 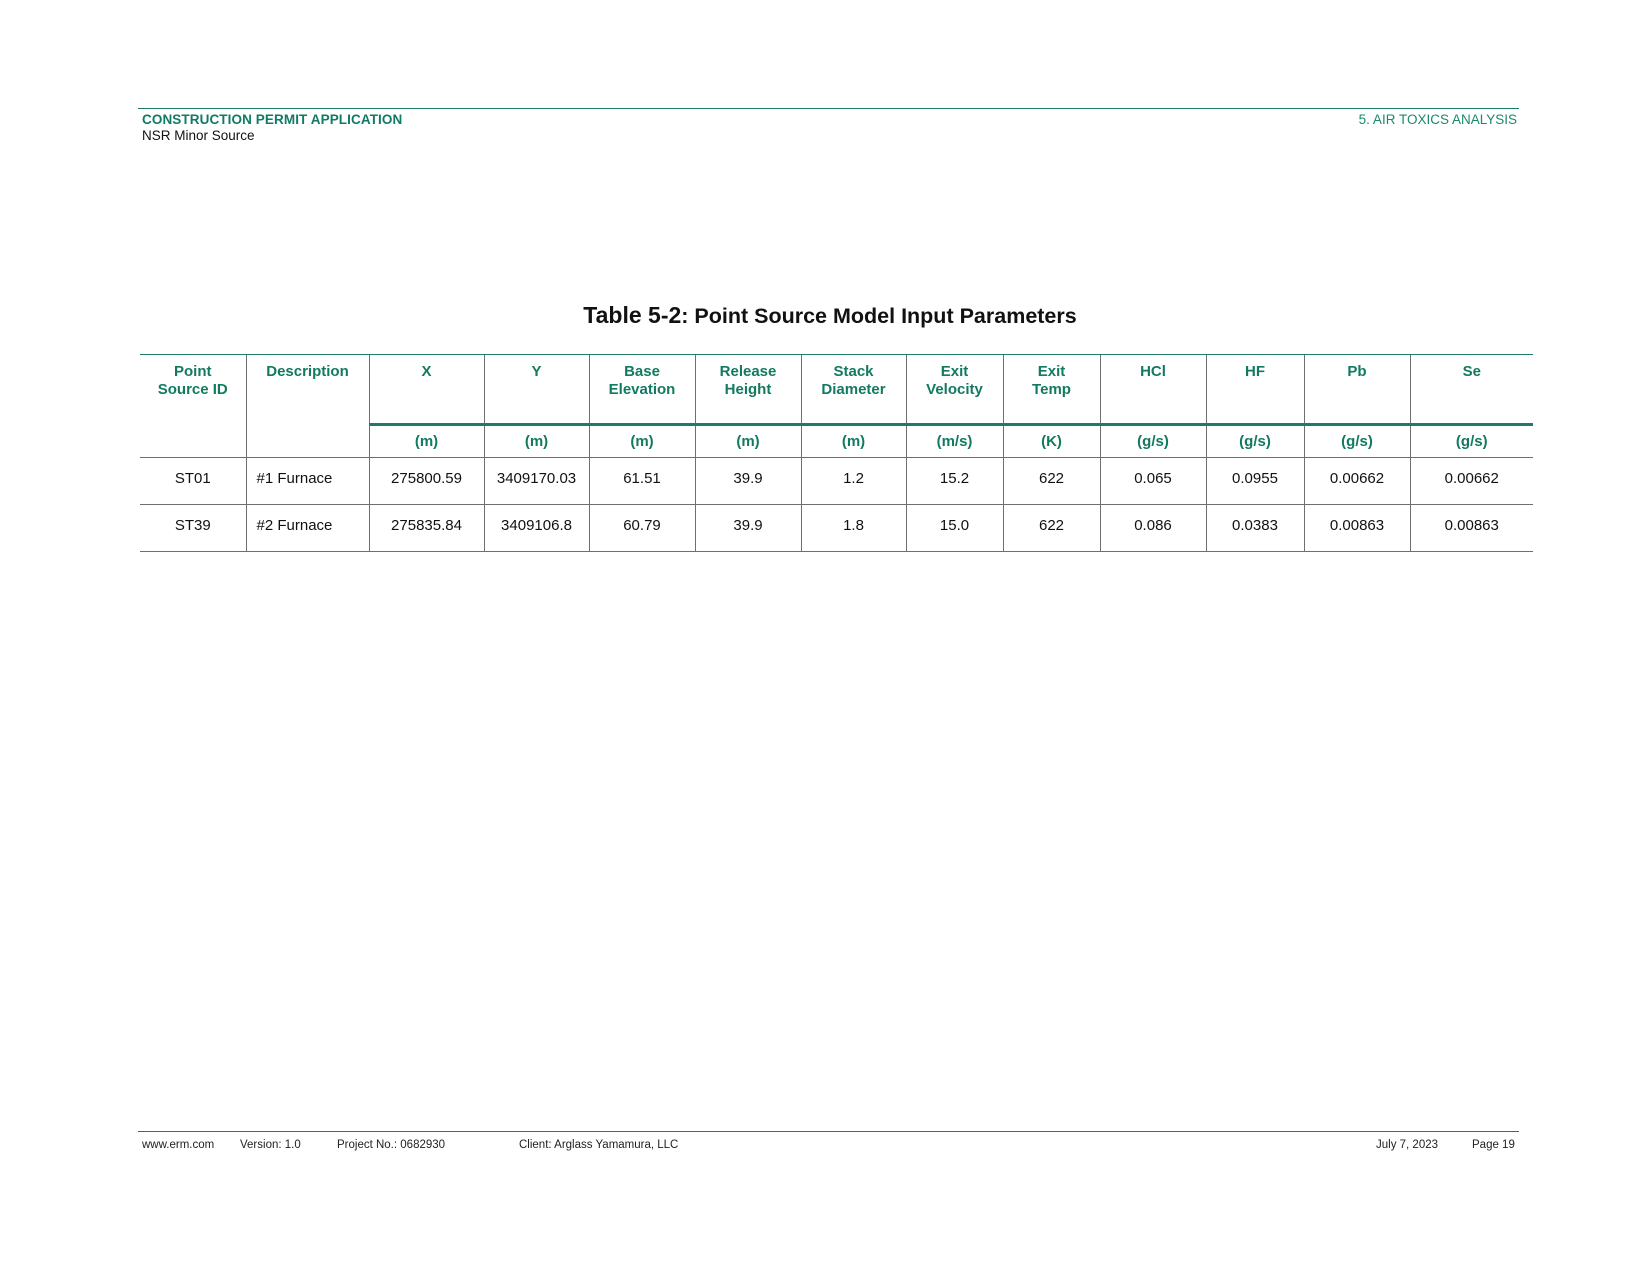 What do you see at coordinates (426, 371) in the screenshot?
I see `column-header-line1: X` at bounding box center [426, 371].